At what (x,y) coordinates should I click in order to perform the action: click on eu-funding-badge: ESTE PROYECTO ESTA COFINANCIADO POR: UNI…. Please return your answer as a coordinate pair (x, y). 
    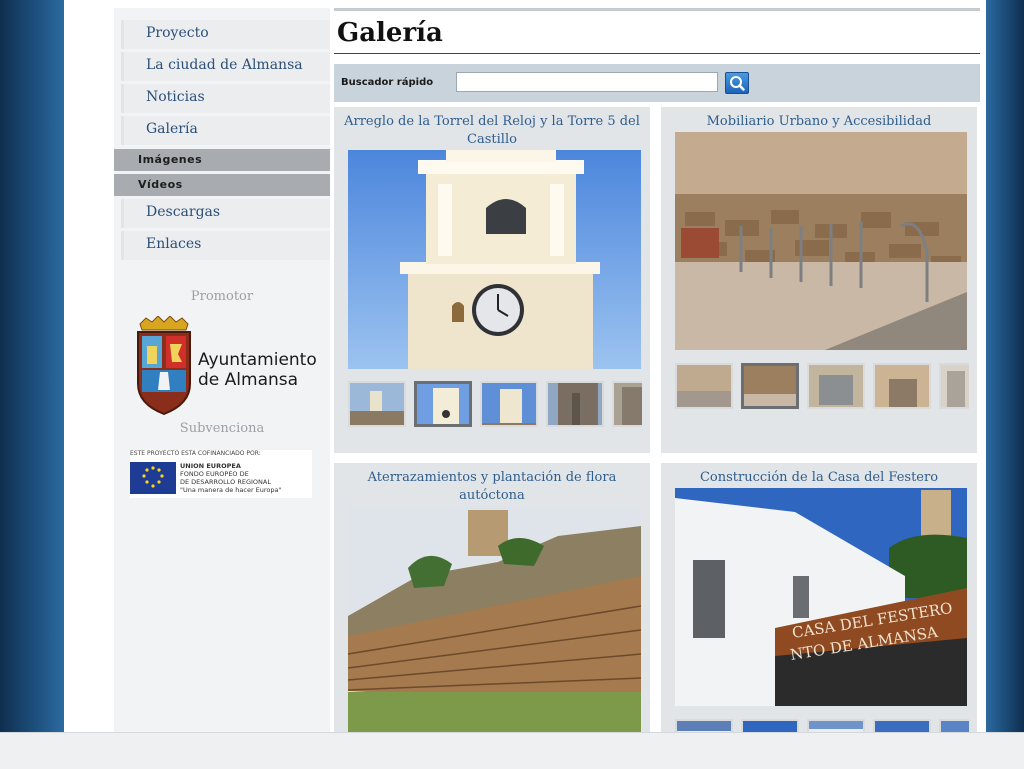
    Looking at the image, I should click on (221, 474).